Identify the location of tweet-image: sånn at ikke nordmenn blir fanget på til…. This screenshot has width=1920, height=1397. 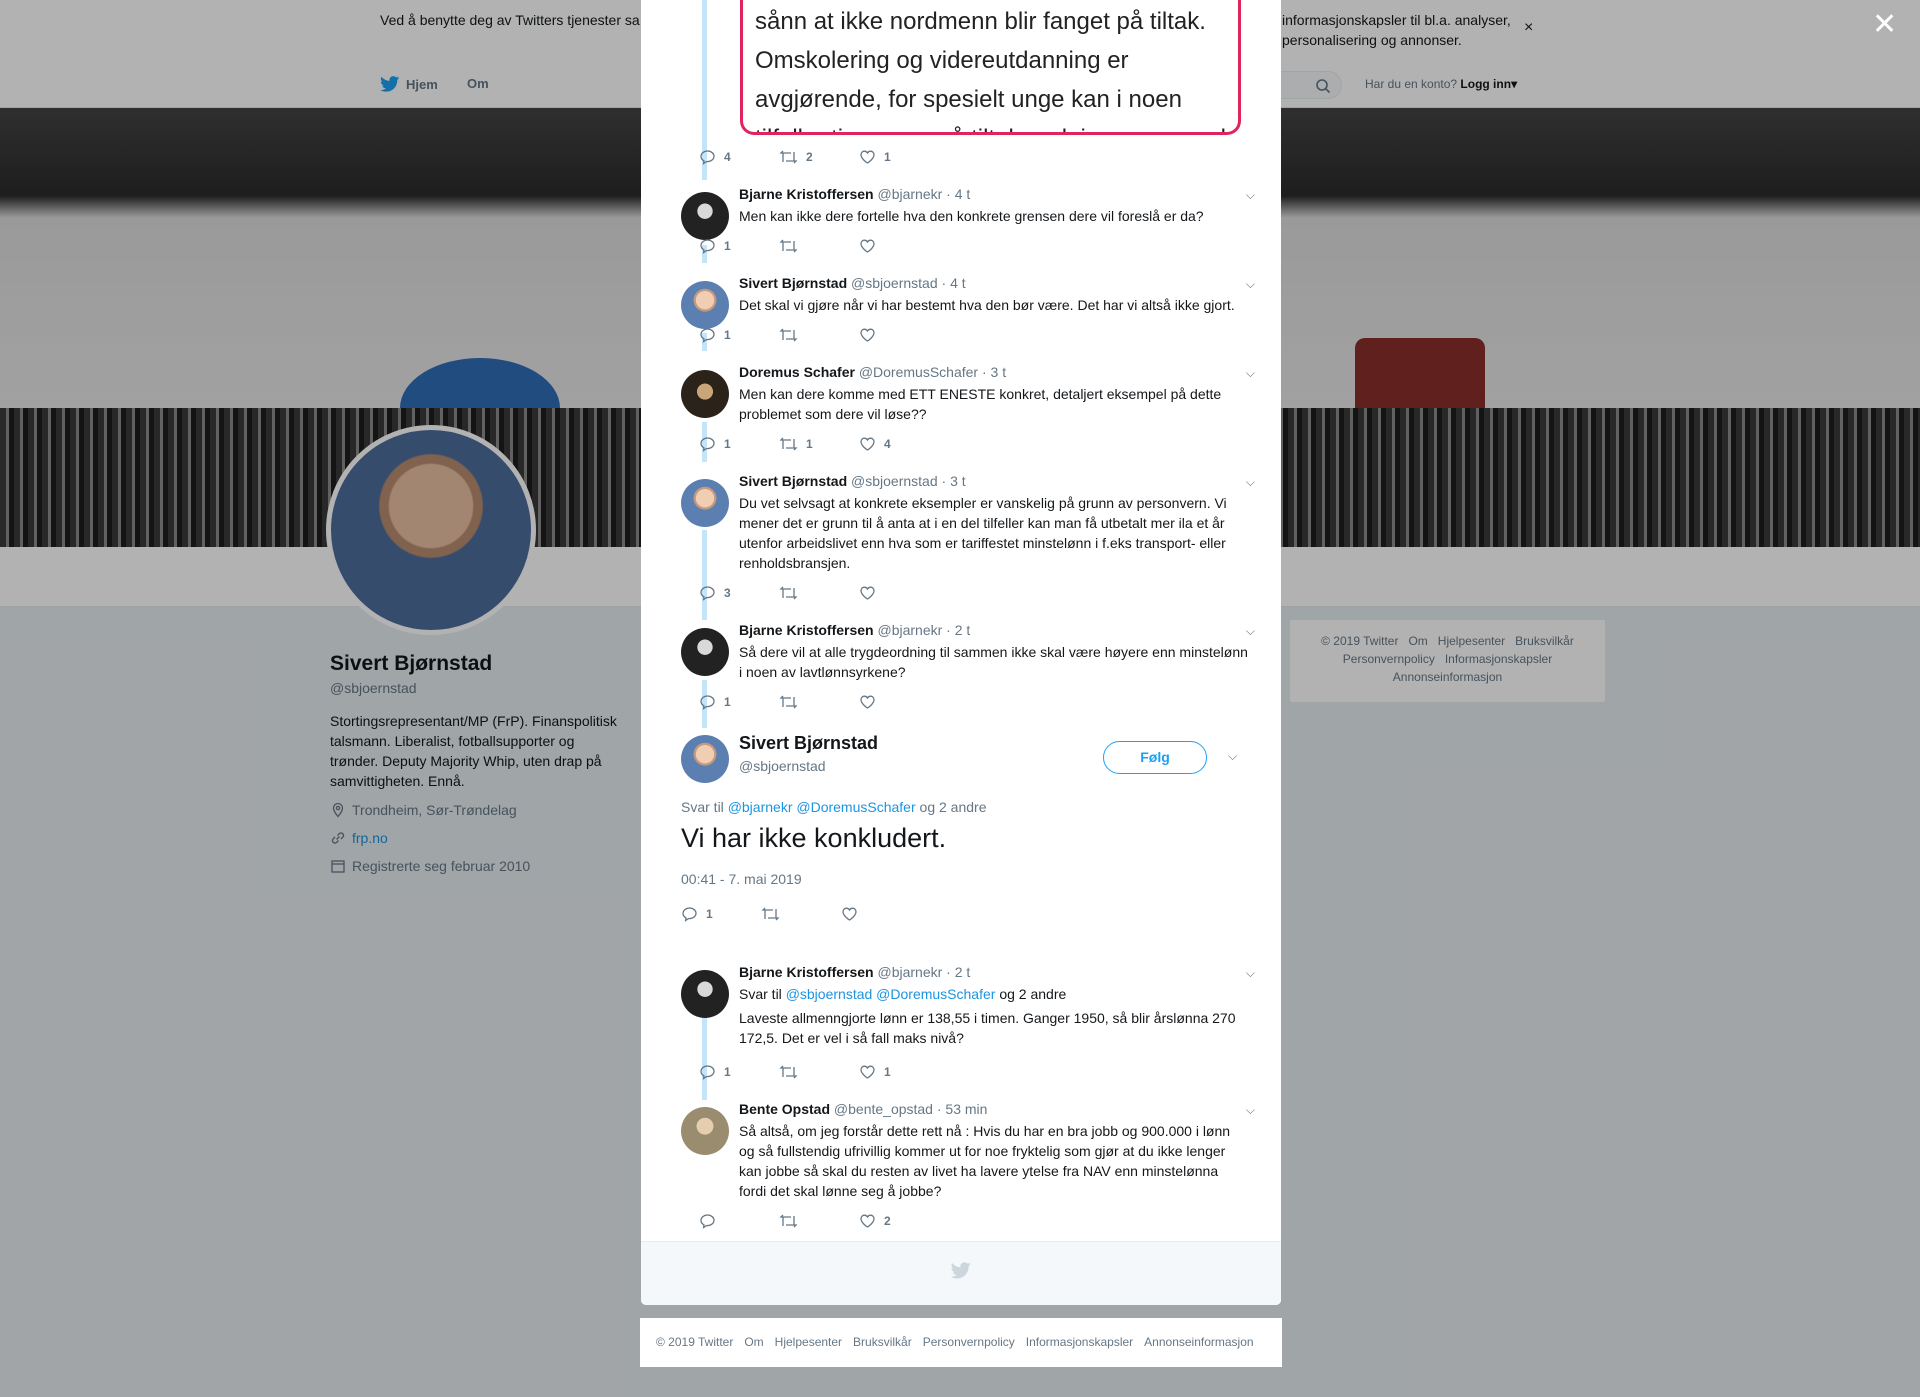
(990, 67).